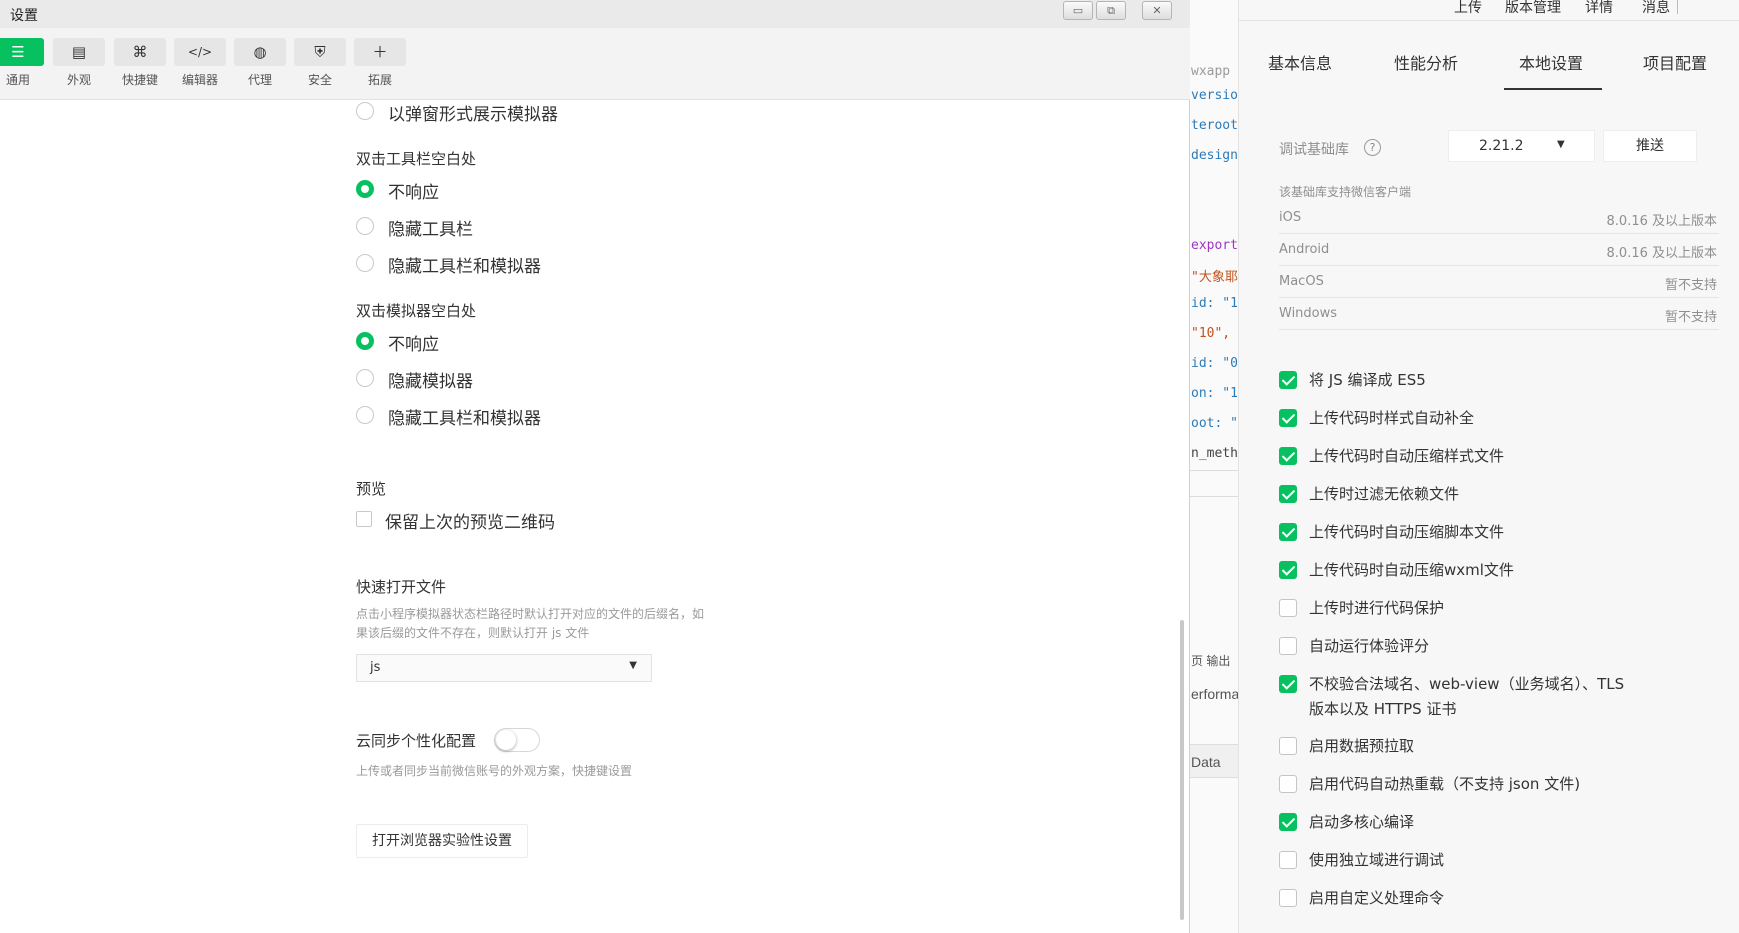  I want to click on shield-icon: ⛨, so click(320, 52).